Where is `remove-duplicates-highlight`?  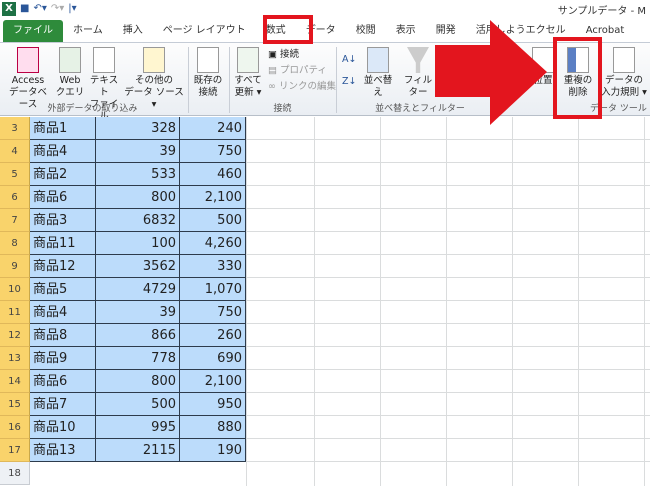 remove-duplicates-highlight is located at coordinates (577, 78).